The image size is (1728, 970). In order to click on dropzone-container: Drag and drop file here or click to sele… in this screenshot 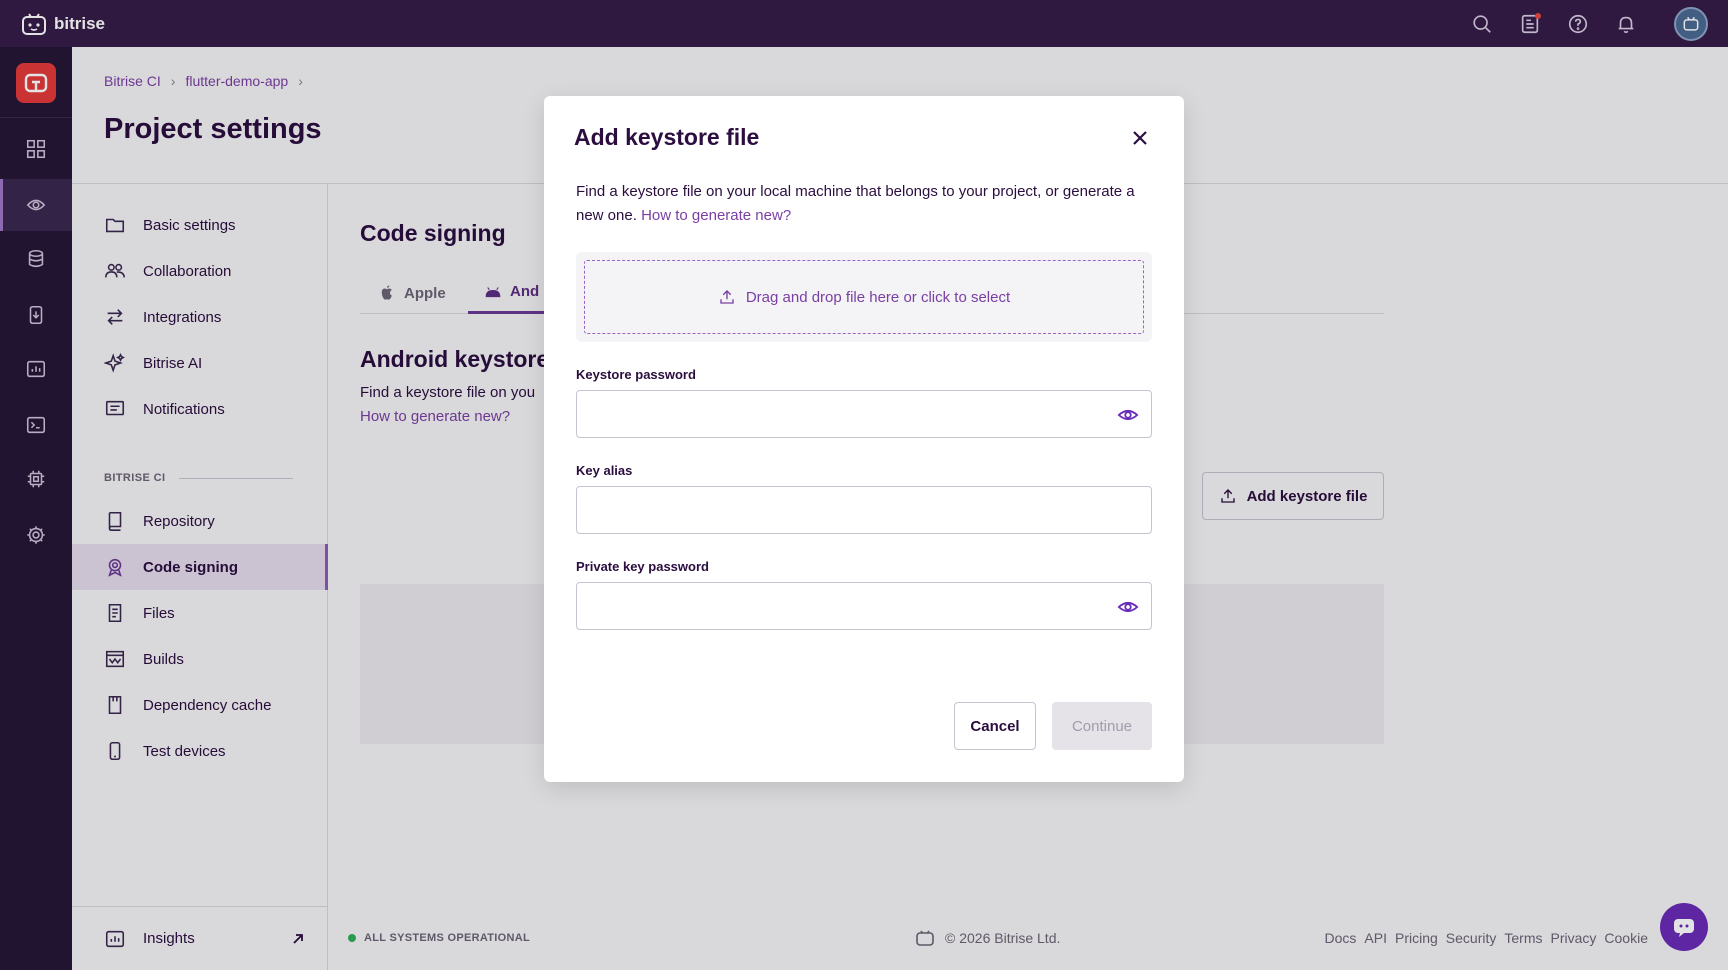, I will do `click(864, 297)`.